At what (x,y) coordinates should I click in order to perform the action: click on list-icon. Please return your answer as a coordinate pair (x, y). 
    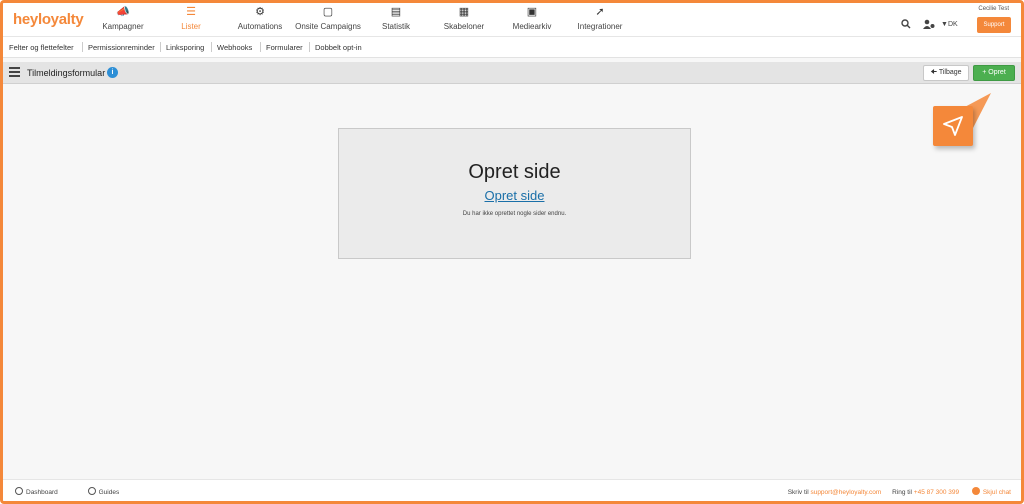
    Looking at the image, I should click on (14, 72).